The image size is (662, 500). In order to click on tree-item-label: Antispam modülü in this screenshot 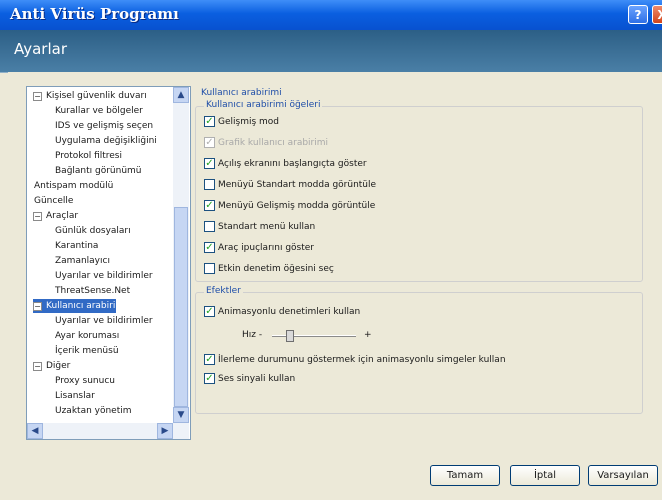, I will do `click(74, 186)`.